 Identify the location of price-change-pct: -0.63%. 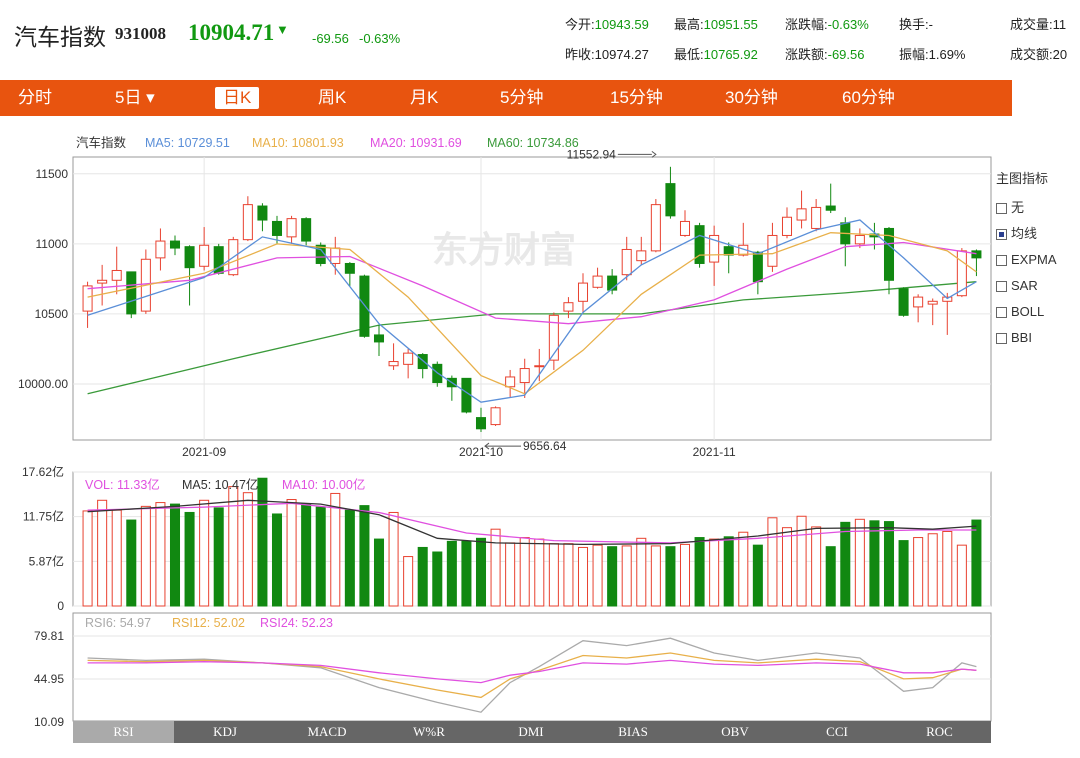
(380, 38).